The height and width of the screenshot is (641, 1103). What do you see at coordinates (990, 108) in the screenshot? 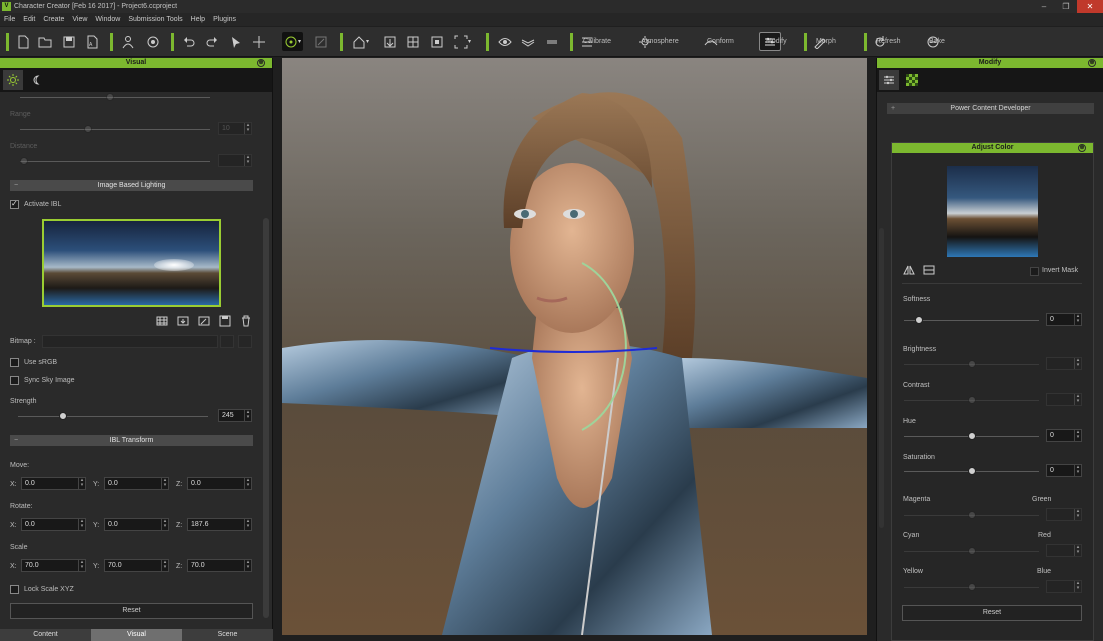
I see `pcd-section-header: + Power Content Developer` at bounding box center [990, 108].